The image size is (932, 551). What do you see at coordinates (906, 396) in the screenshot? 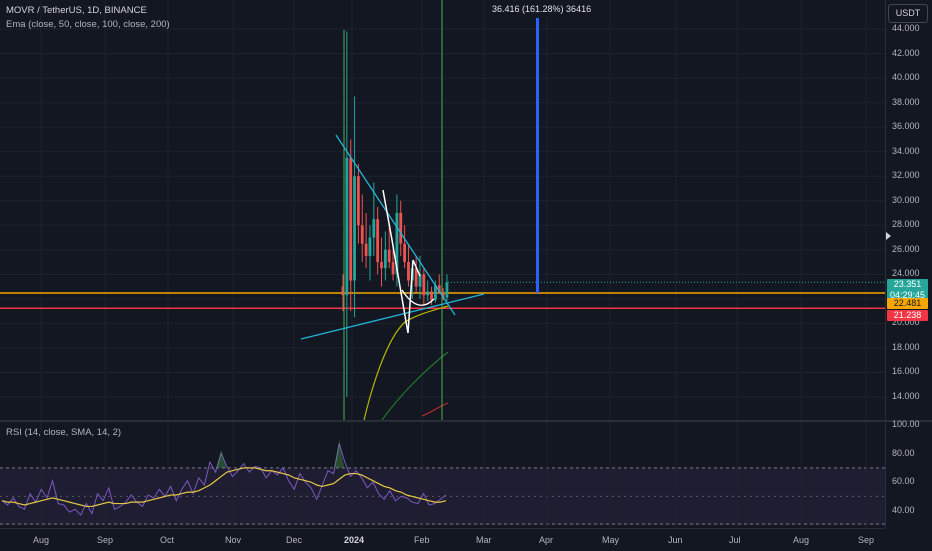
I see `price-tick-label: 14.000` at bounding box center [906, 396].